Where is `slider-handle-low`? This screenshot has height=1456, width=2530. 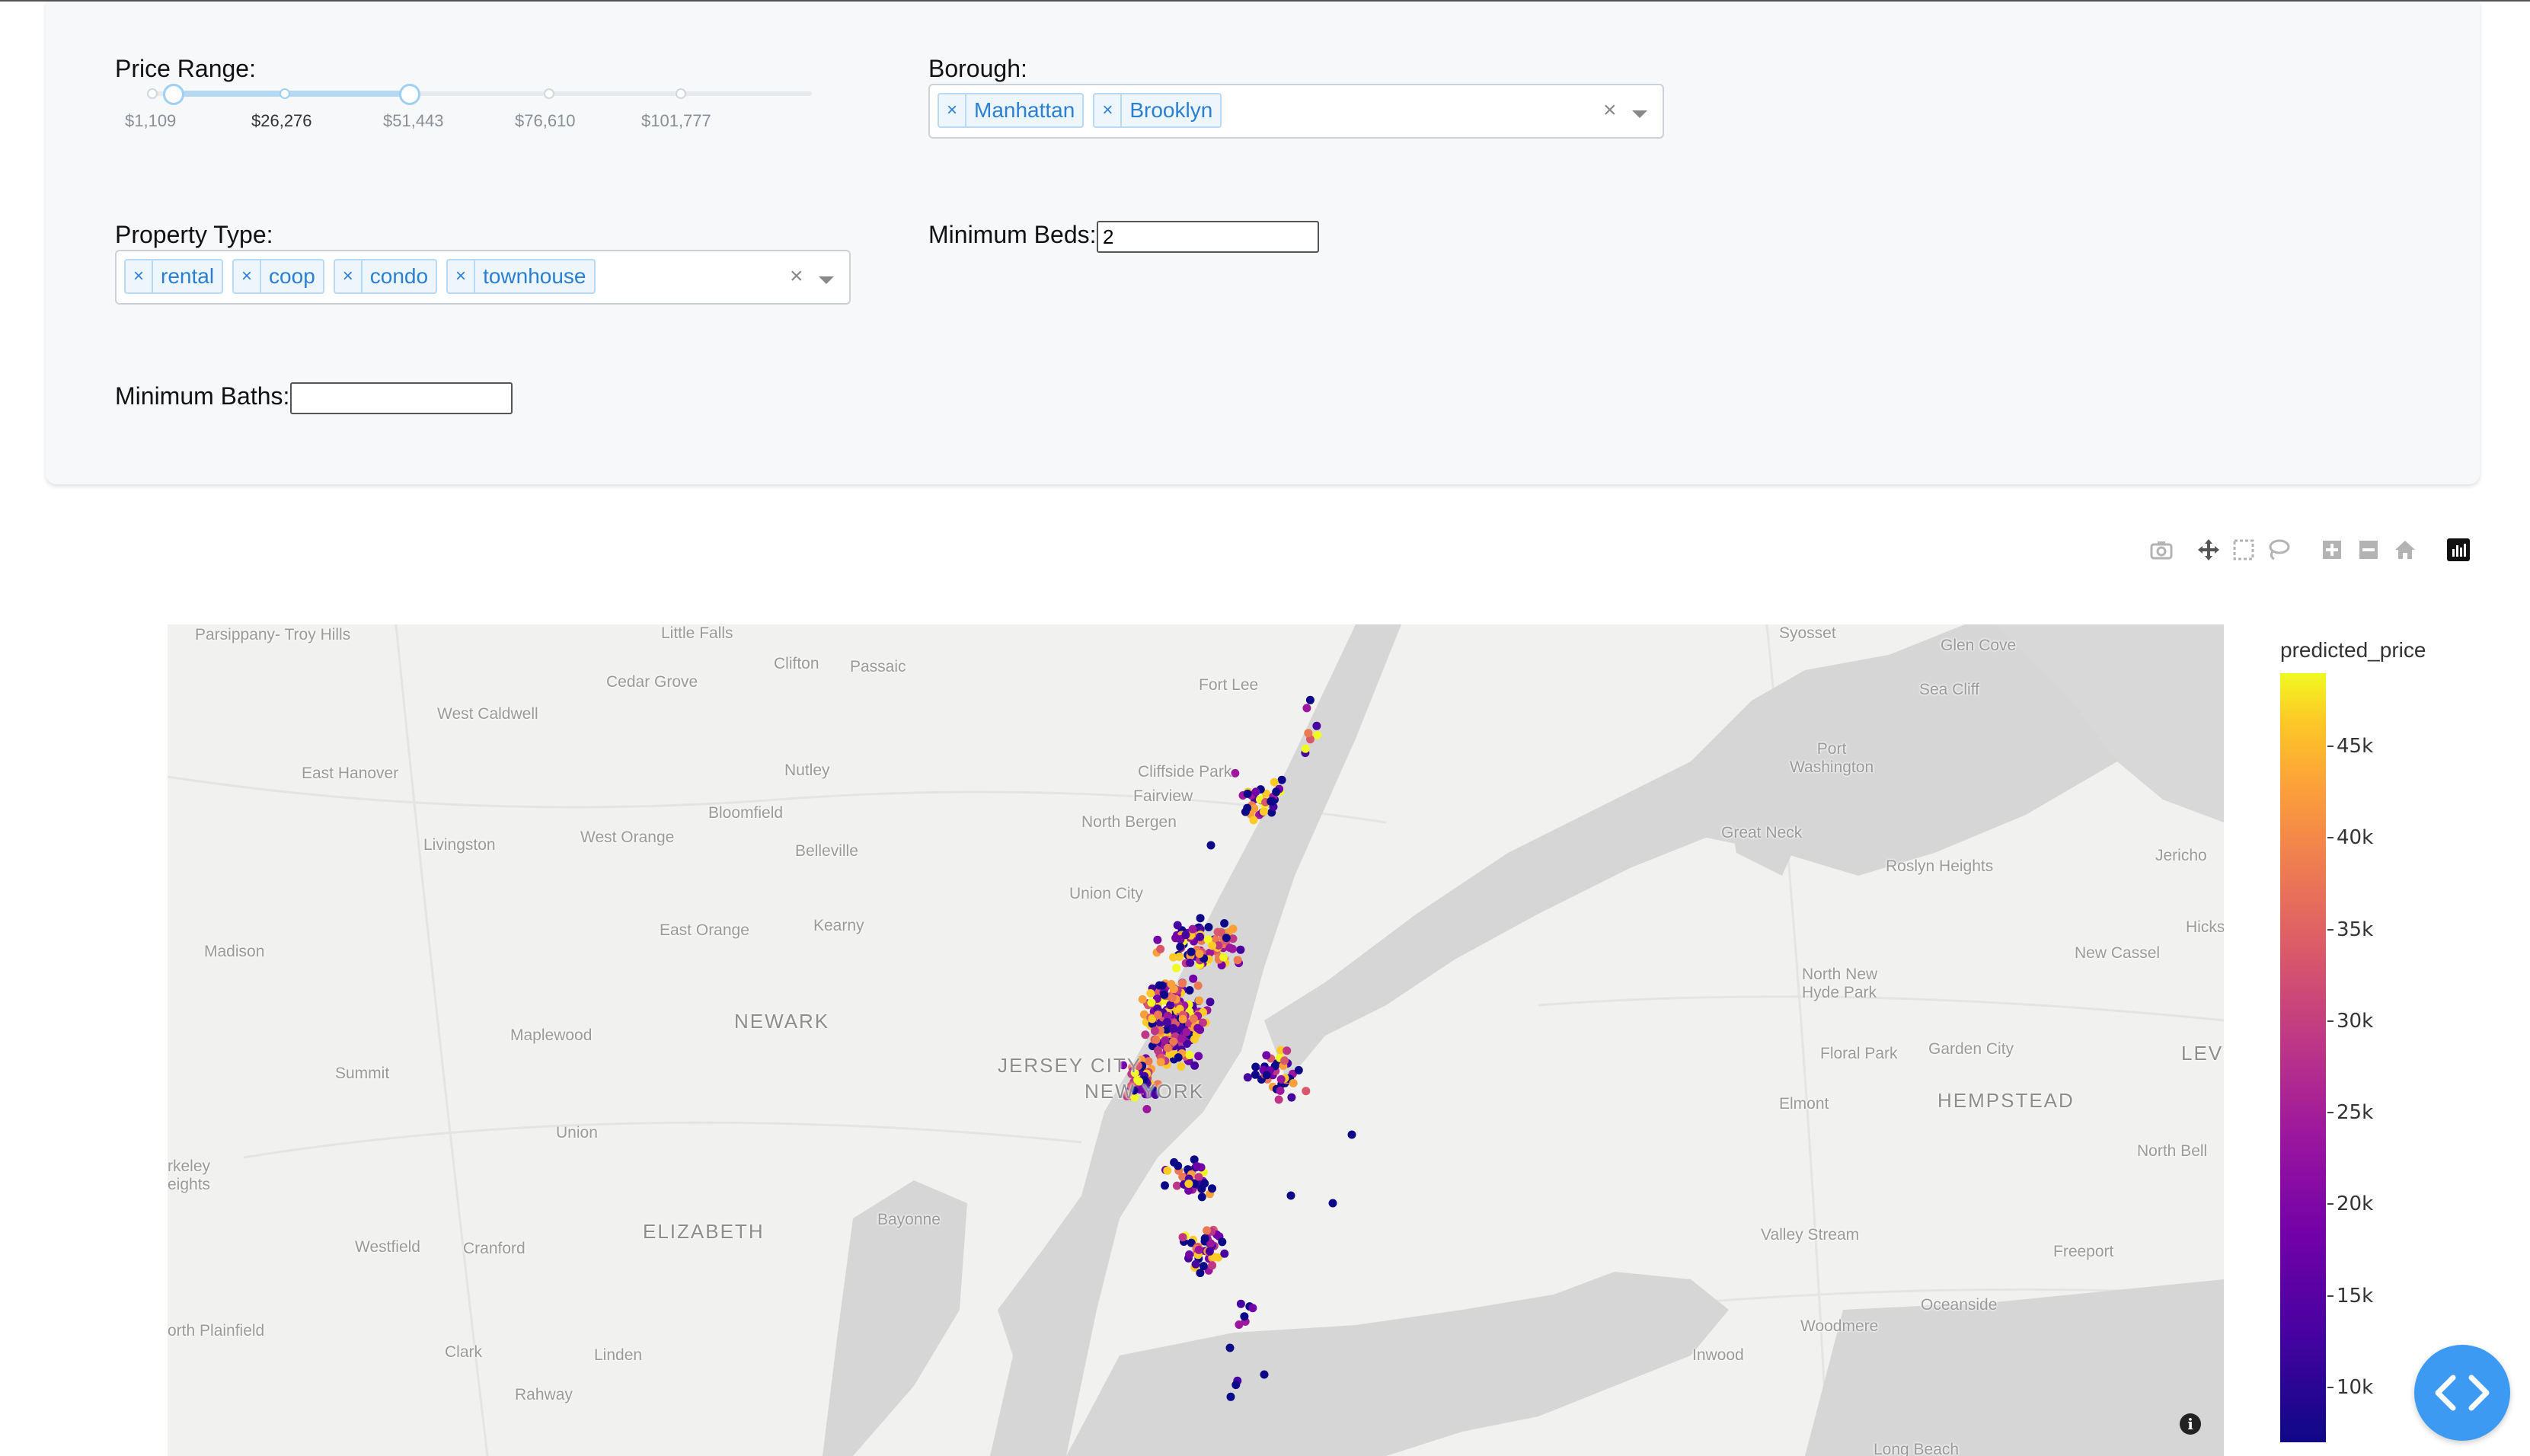
slider-handle-low is located at coordinates (173, 94).